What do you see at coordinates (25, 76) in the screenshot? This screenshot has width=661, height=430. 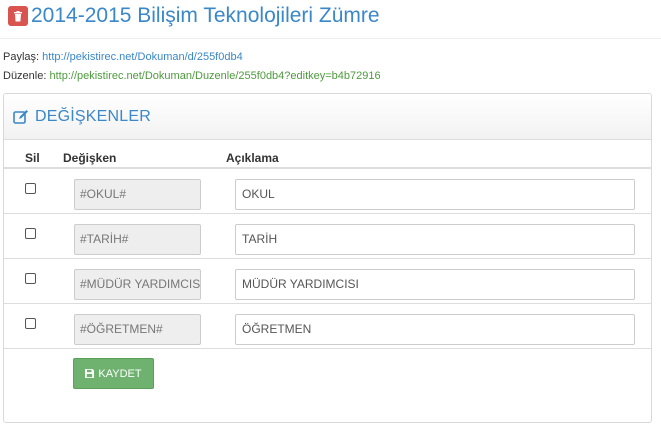 I see `edit-label: Düzenle:` at bounding box center [25, 76].